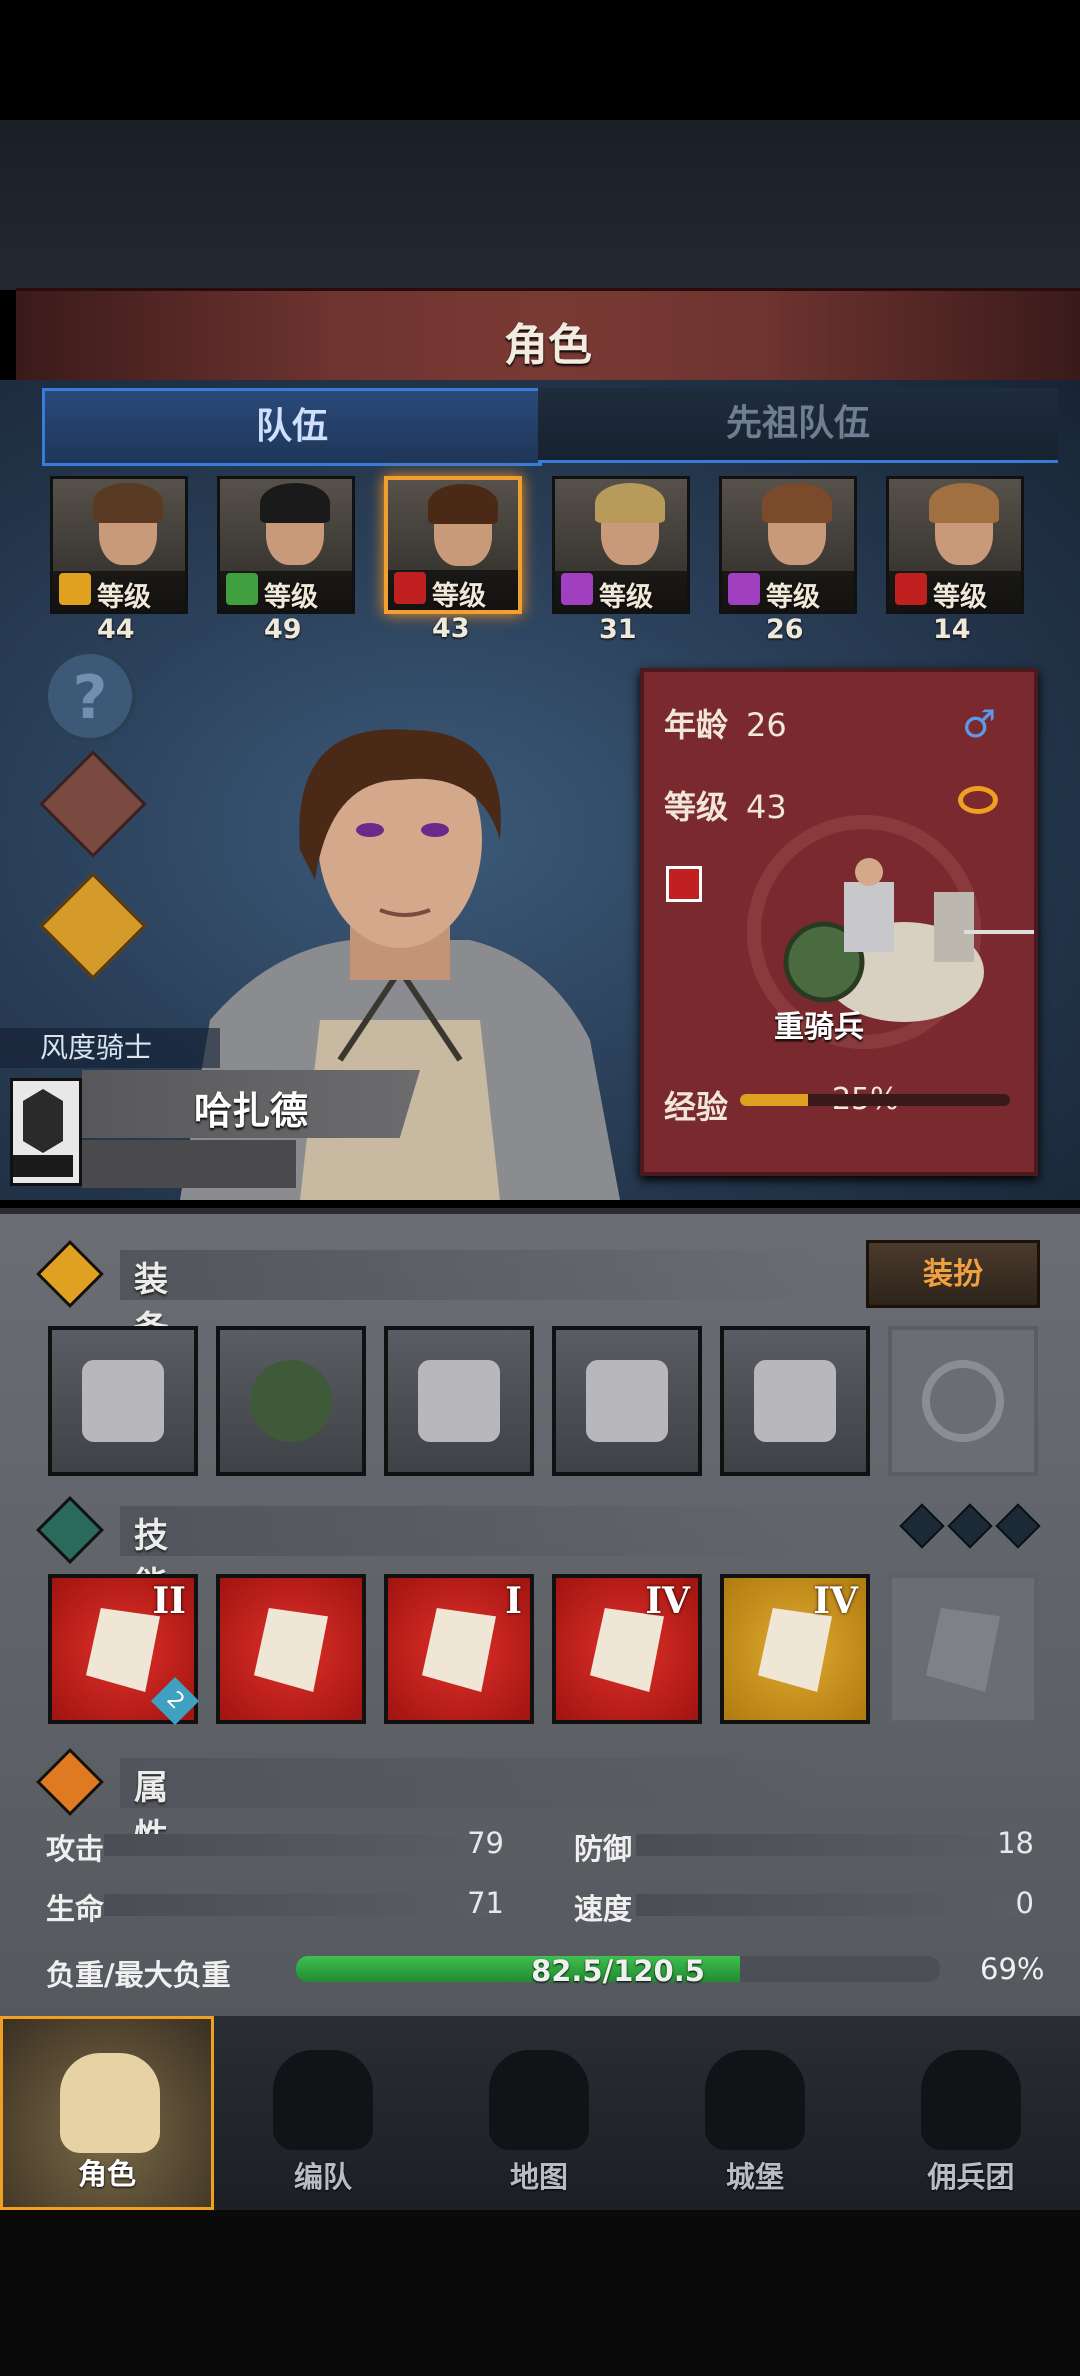  I want to click on defense-value: 18, so click(1015, 1843).